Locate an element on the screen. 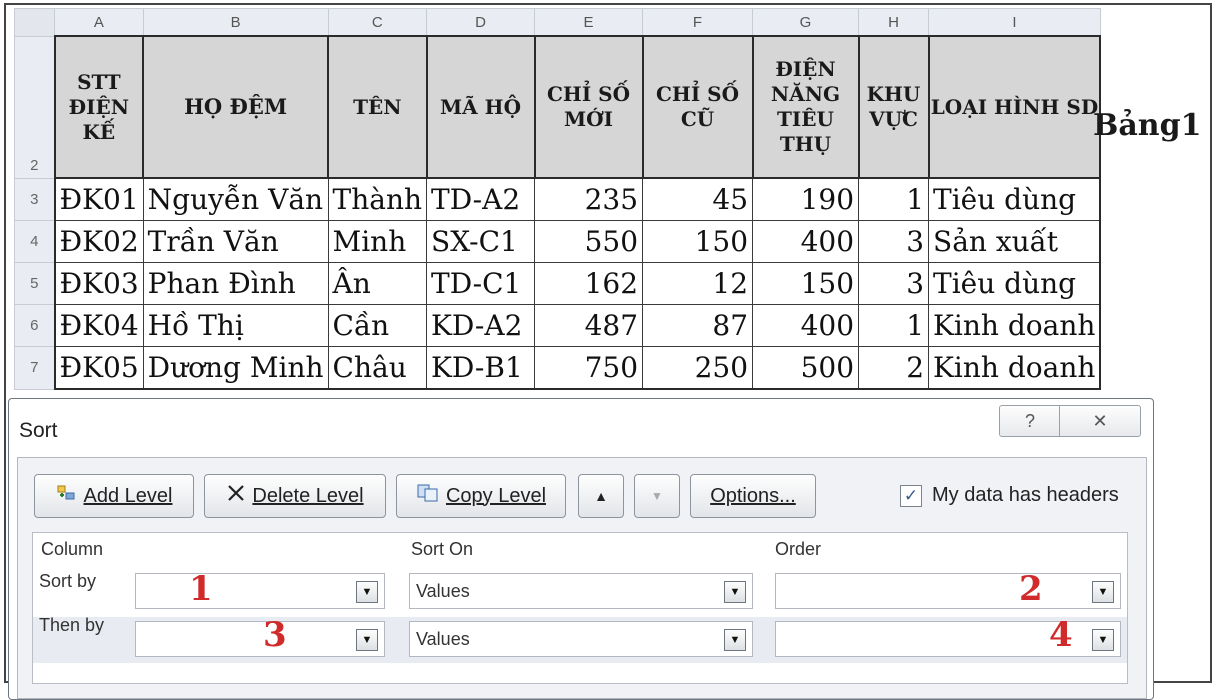 This screenshot has height=700, width=1218. annotation-marker: 4 is located at coordinates (1061, 635).